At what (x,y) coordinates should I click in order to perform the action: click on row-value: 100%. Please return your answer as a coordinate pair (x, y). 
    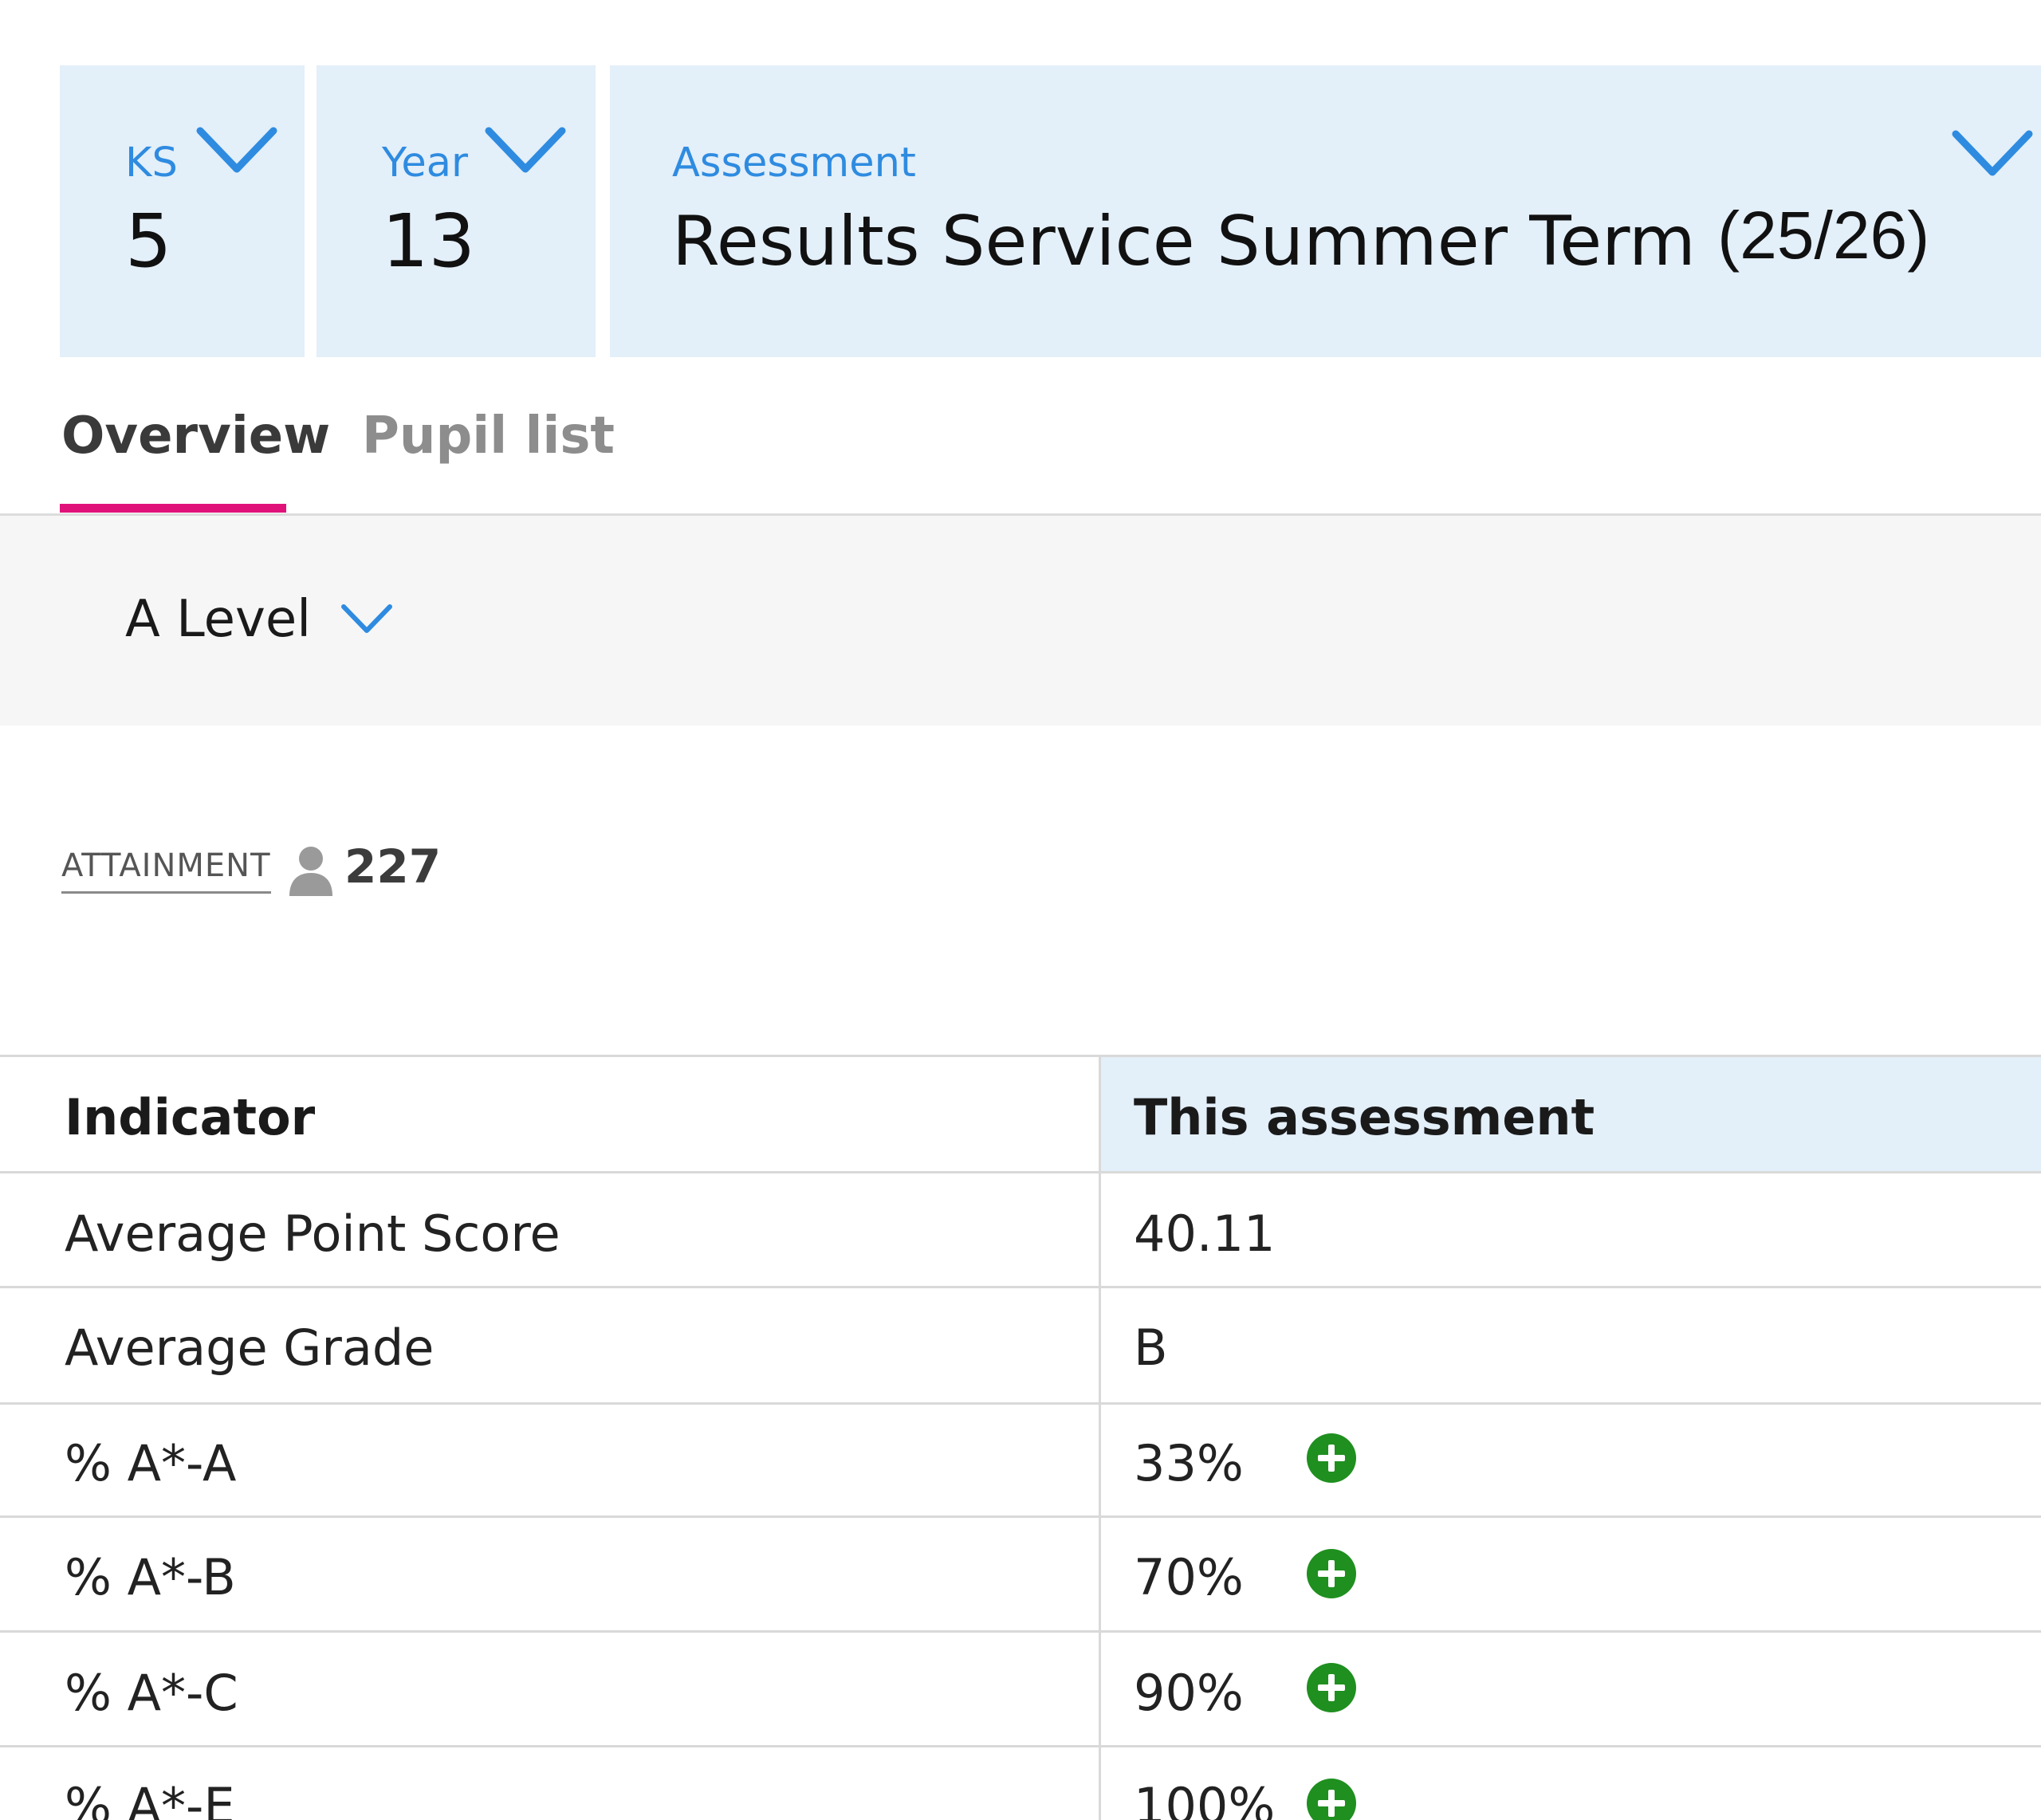
    Looking at the image, I should click on (1205, 1798).